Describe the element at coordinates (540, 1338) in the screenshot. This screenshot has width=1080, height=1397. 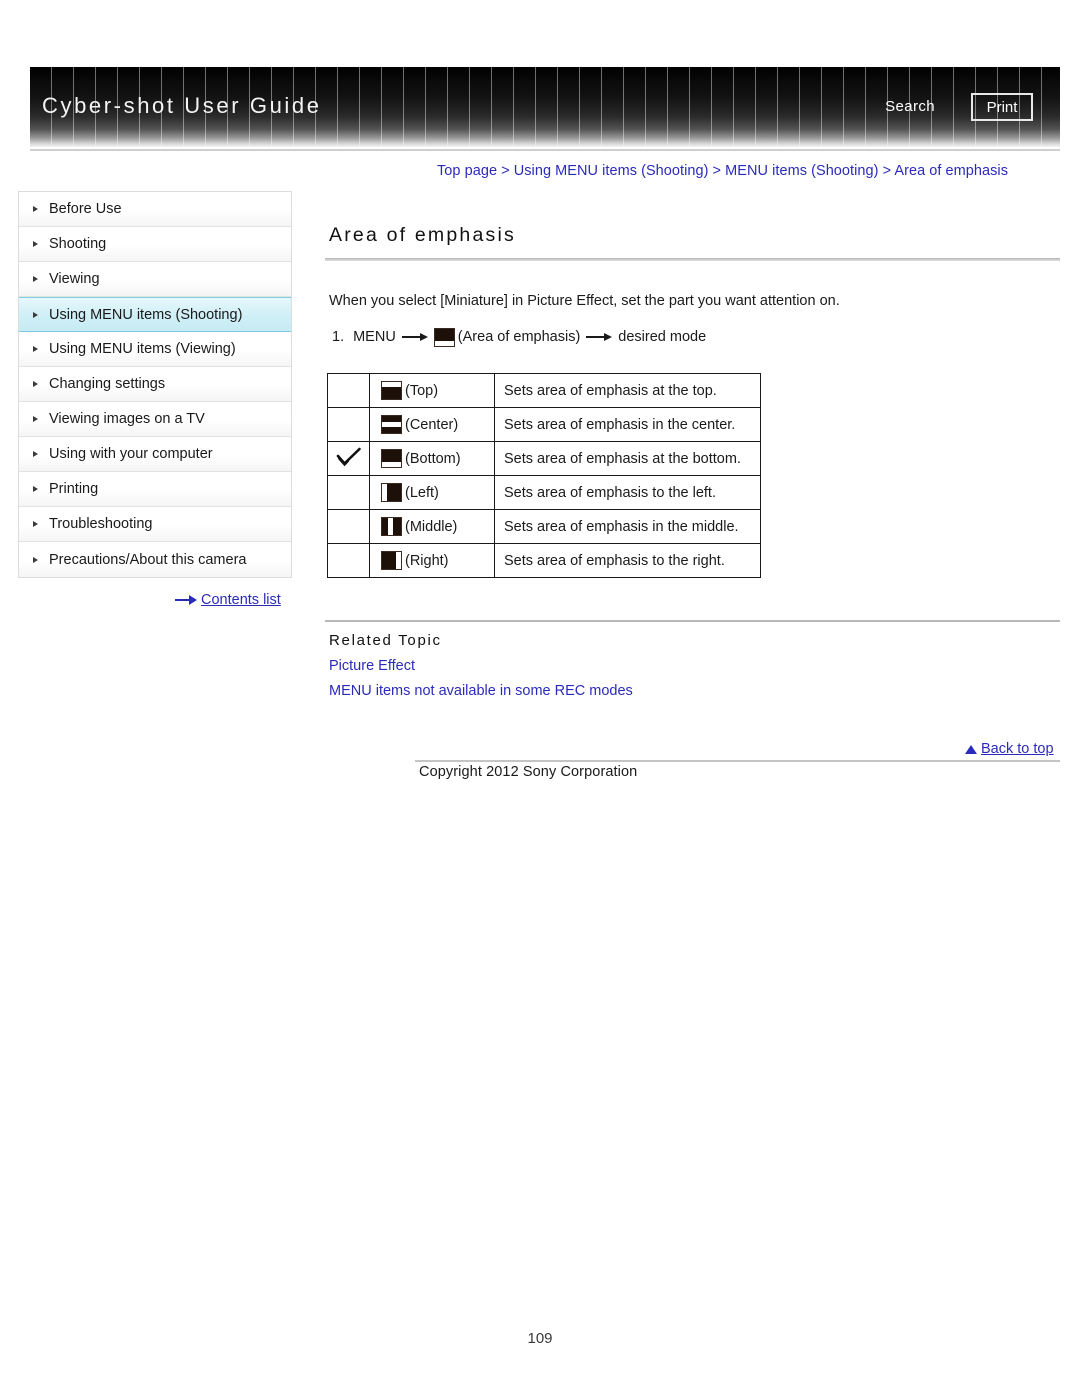
I see `page-number: 109` at that location.